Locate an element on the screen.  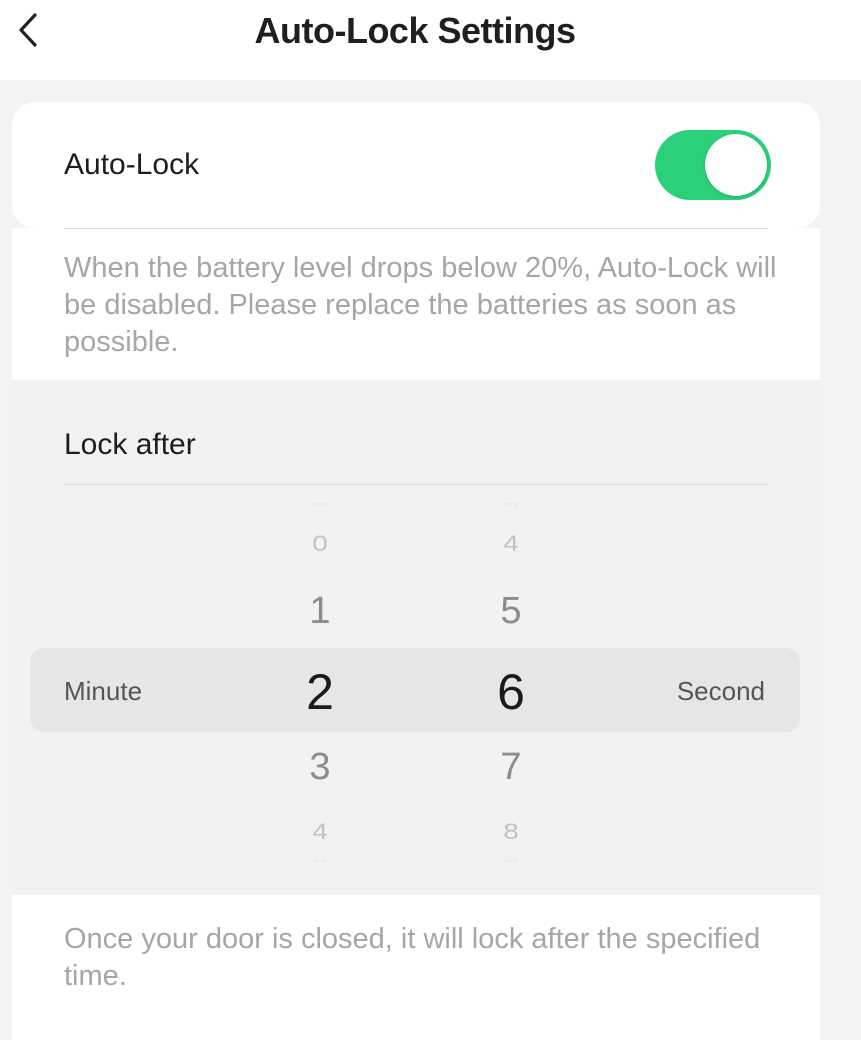
second-picker: ▭ 4 5 6 7 8 ▭ is located at coordinates (511, 690).